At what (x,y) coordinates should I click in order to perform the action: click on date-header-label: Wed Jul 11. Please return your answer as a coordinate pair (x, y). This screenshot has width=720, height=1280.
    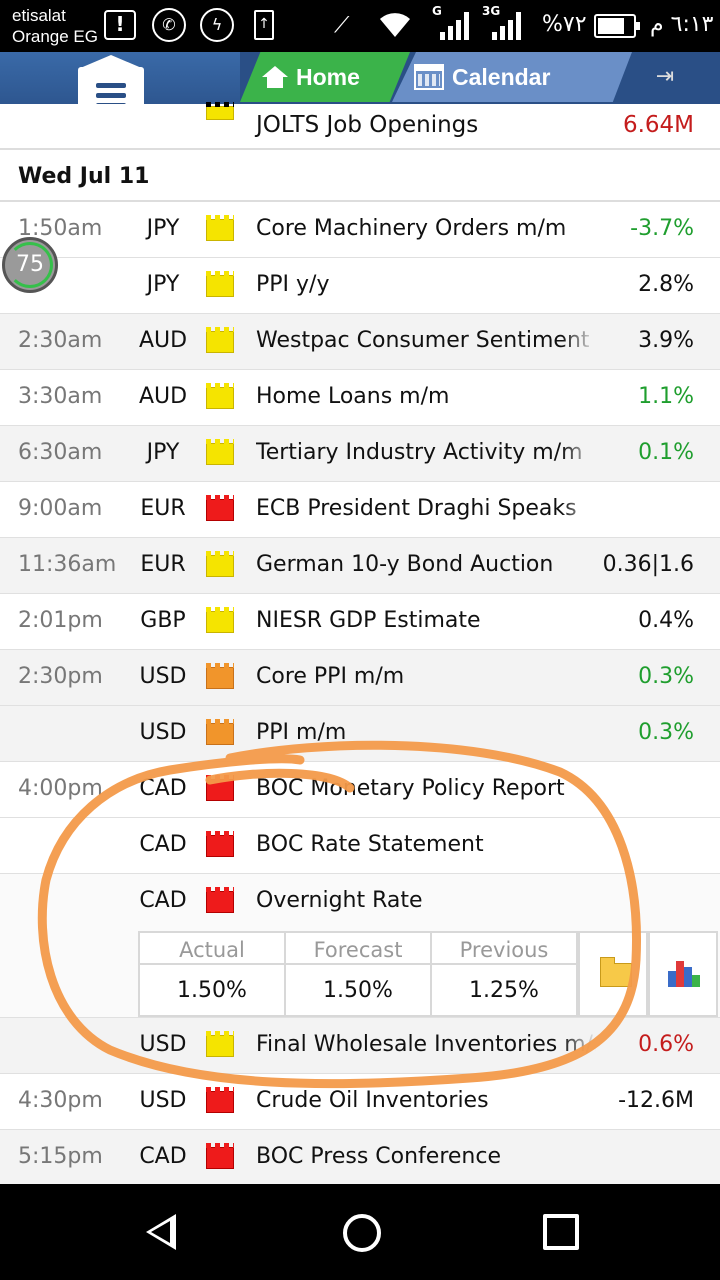
    Looking at the image, I should click on (84, 176).